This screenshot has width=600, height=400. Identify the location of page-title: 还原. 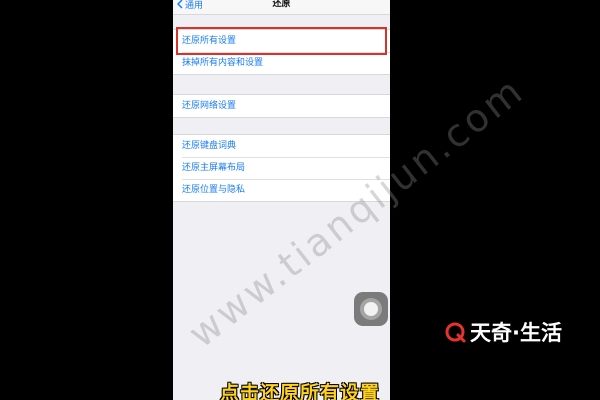
(281, 4).